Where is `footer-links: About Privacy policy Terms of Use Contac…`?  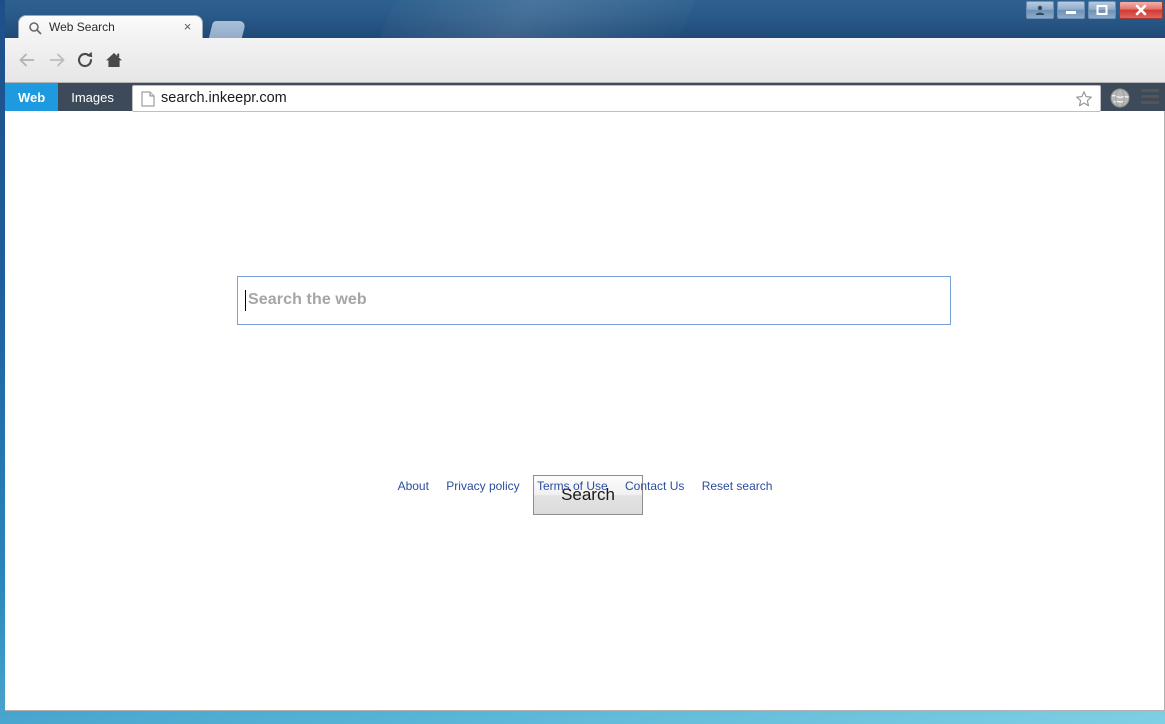
footer-links: About Privacy policy Terms of Use Contac… is located at coordinates (585, 486).